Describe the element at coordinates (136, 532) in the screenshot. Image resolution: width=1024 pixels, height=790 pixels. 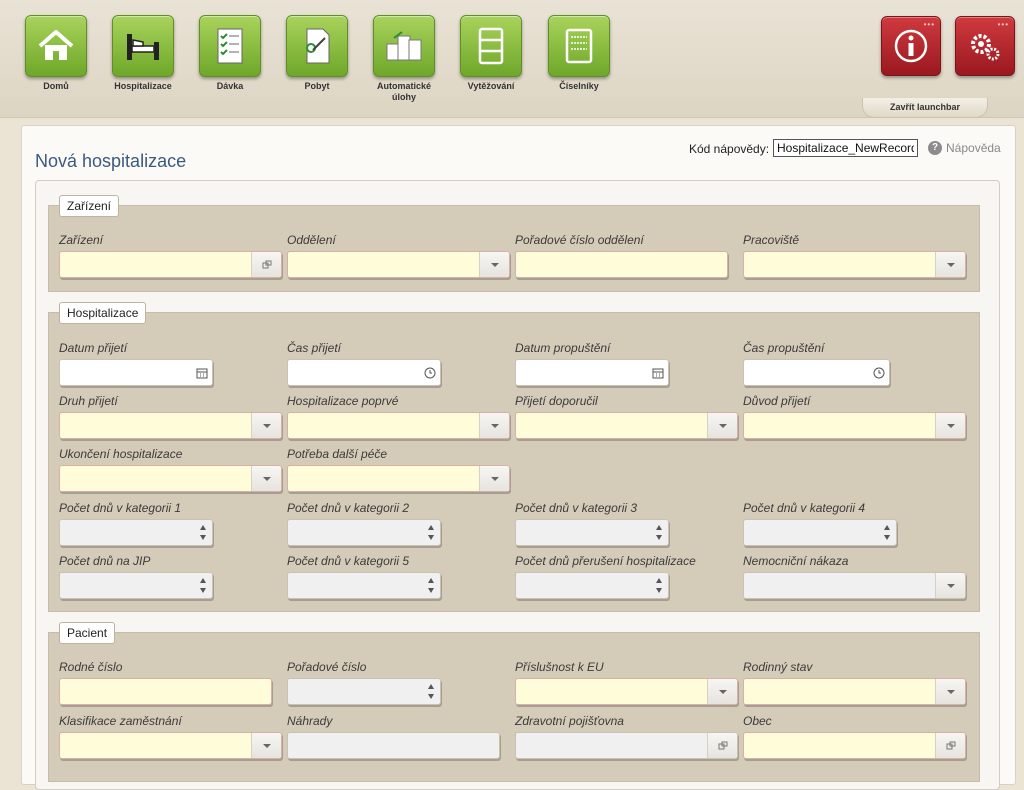
I see `pocet-dnu-k1-input` at that location.